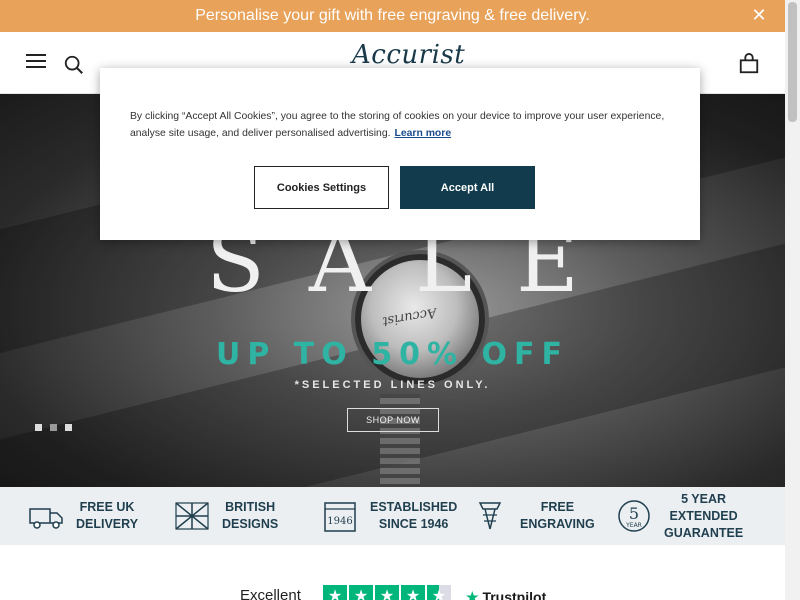  What do you see at coordinates (749, 64) in the screenshot?
I see `shopping-bag-icon` at bounding box center [749, 64].